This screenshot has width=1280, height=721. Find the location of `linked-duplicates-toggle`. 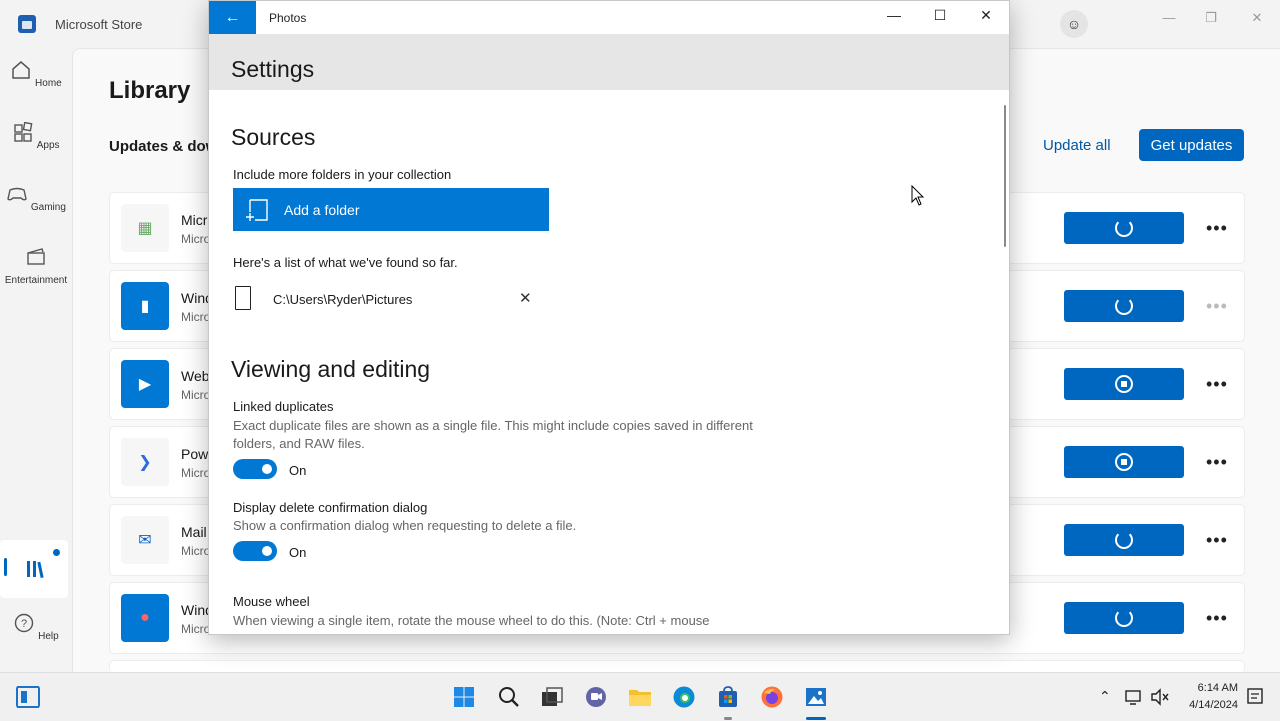

linked-duplicates-toggle is located at coordinates (255, 469).